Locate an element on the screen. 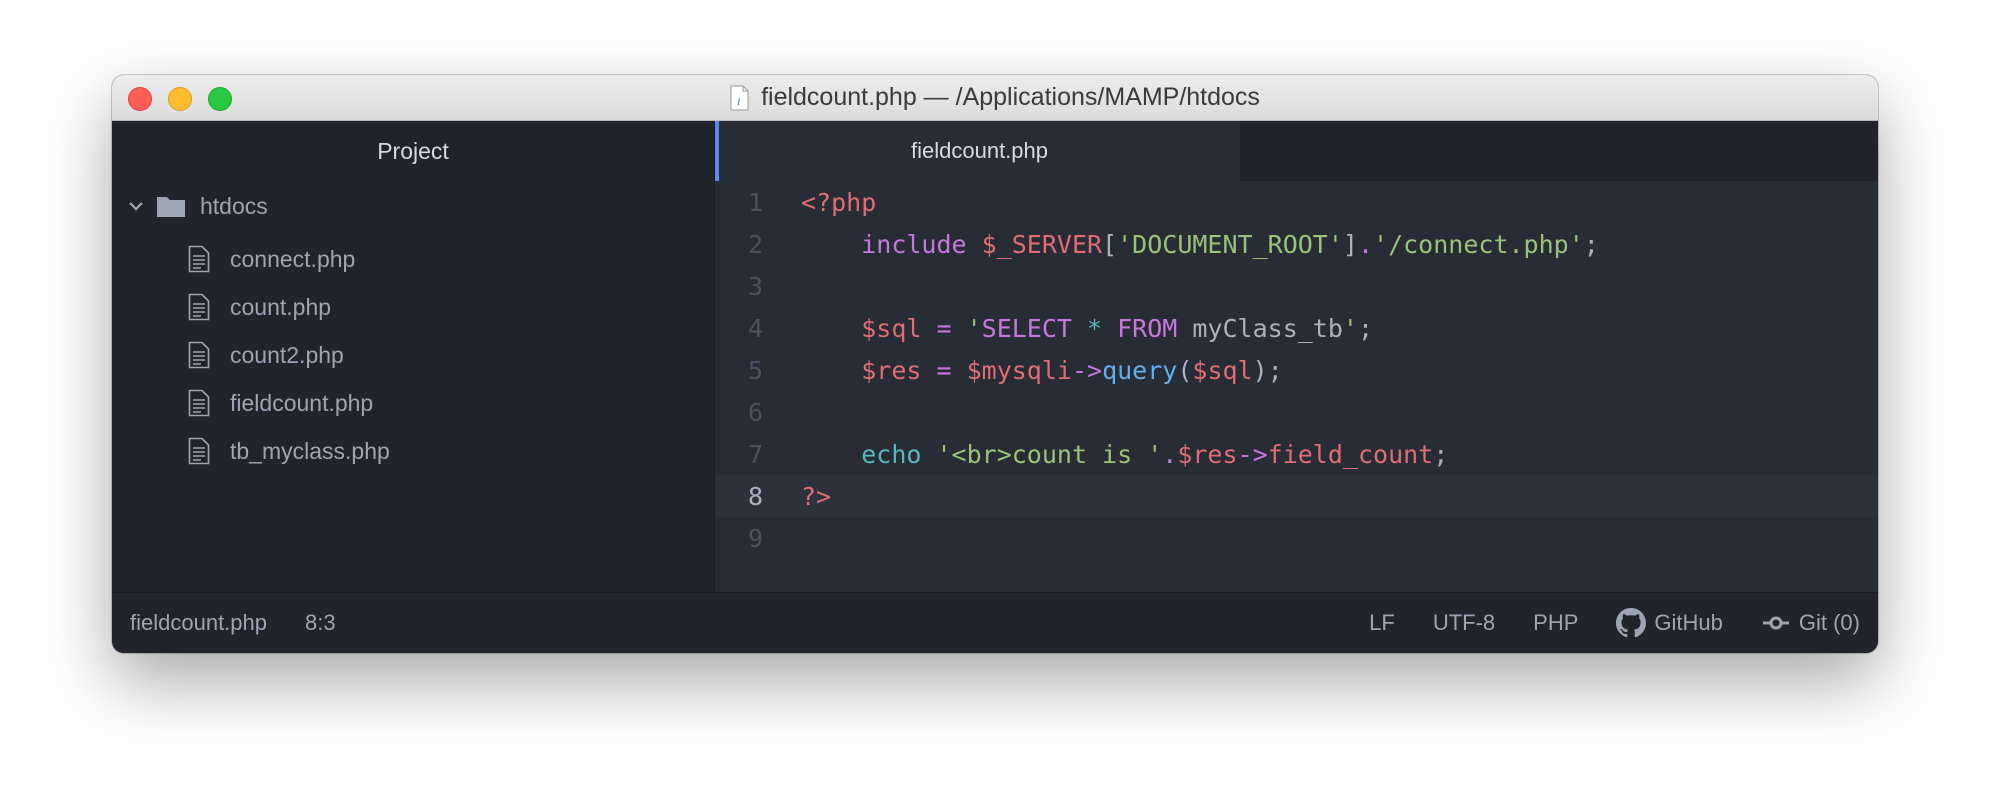 The image size is (1990, 802). file-label: fieldcount.php is located at coordinates (302, 402).